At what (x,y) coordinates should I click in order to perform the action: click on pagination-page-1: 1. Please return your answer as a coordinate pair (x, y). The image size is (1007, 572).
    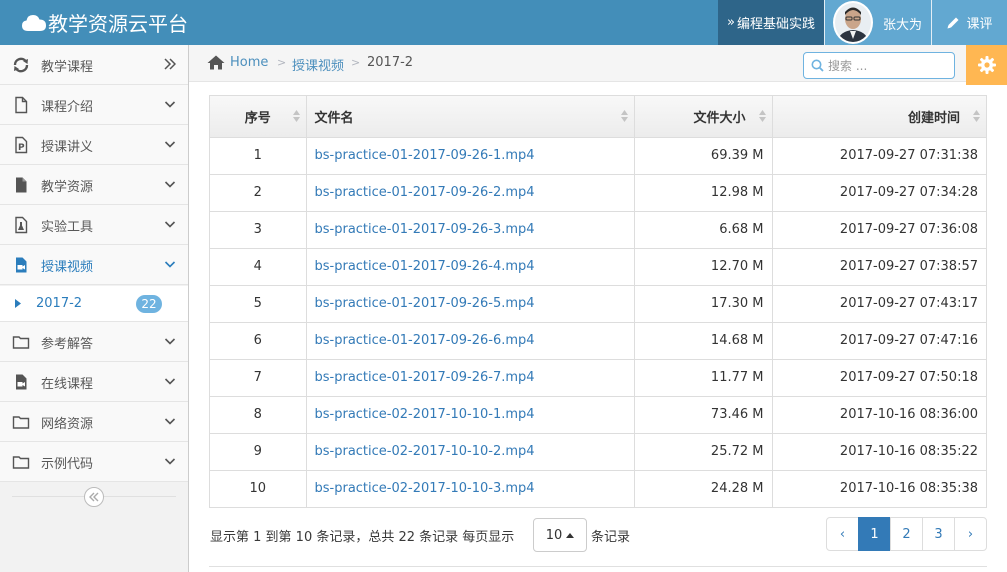
    Looking at the image, I should click on (874, 534).